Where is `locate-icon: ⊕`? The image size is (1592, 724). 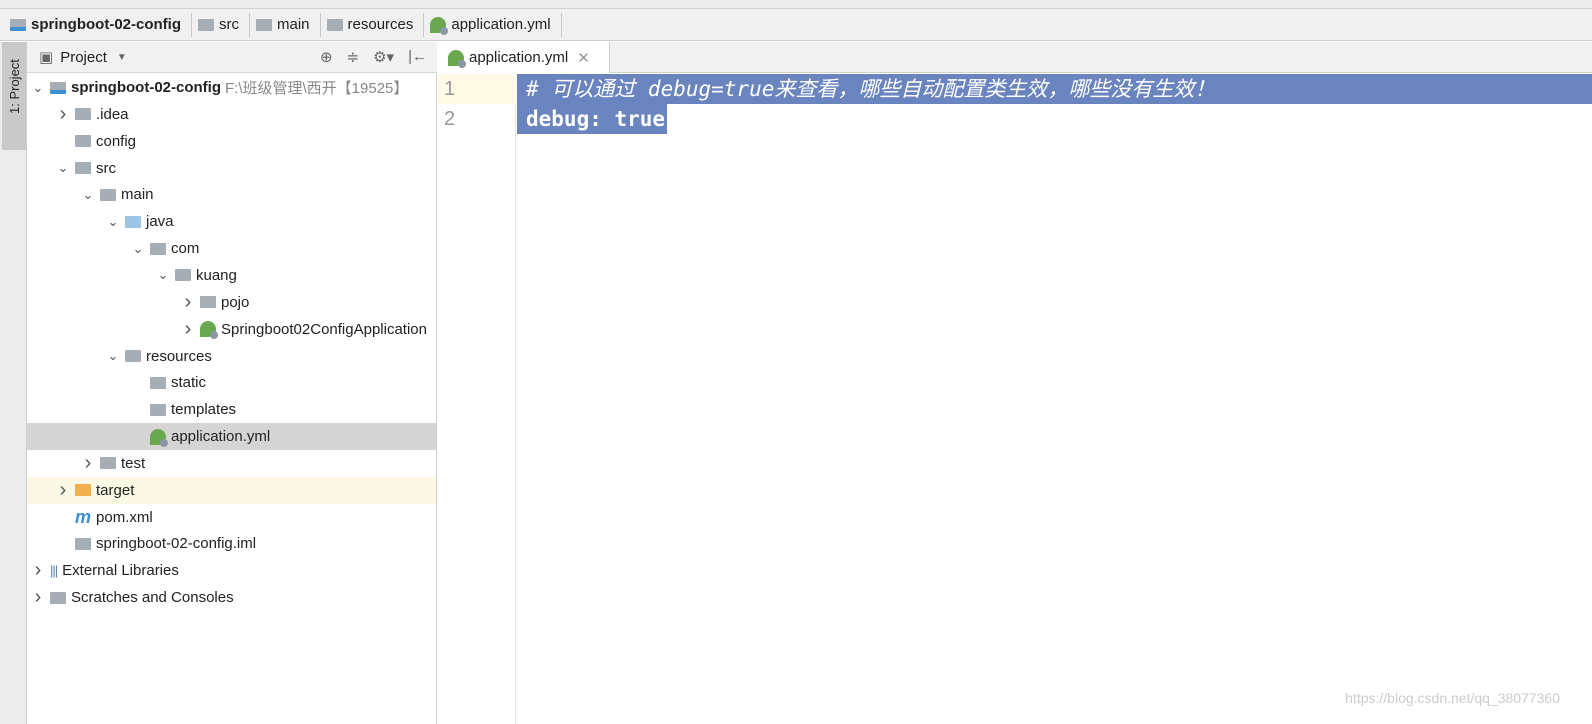 locate-icon: ⊕ is located at coordinates (326, 57).